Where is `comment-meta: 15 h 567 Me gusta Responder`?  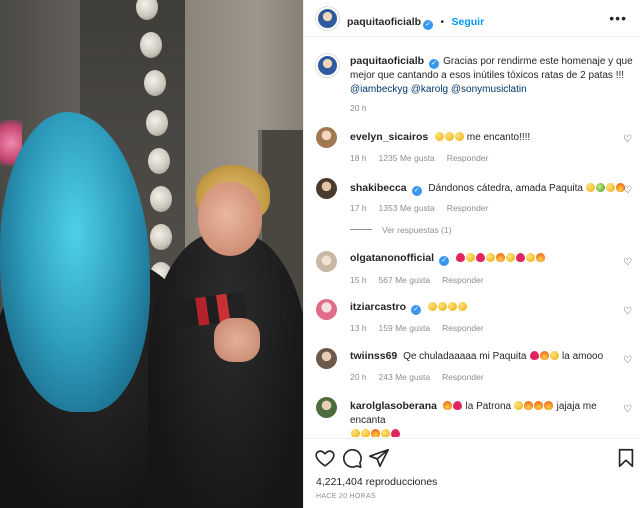
comment-meta: 15 h 567 Me gusta Responder is located at coordinates (423, 280).